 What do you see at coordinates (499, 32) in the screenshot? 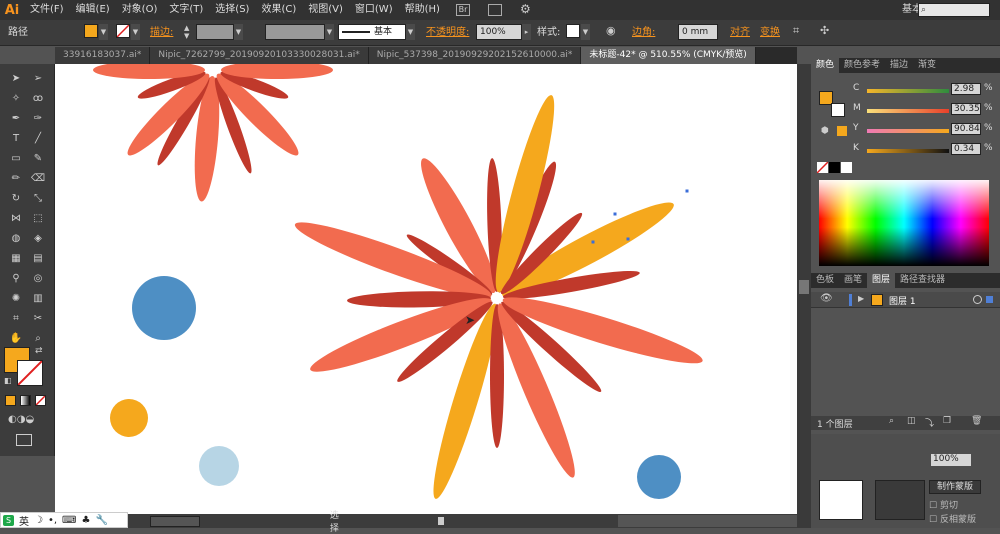
I see `opacity-field: 100%` at bounding box center [499, 32].